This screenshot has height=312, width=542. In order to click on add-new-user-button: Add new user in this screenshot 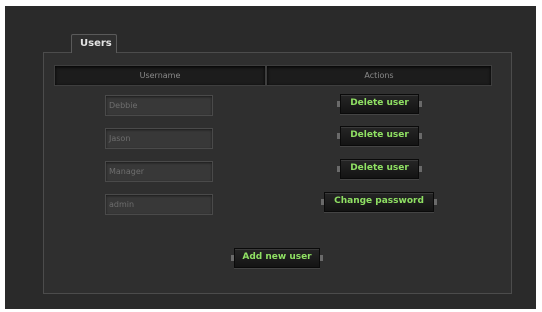, I will do `click(277, 258)`.